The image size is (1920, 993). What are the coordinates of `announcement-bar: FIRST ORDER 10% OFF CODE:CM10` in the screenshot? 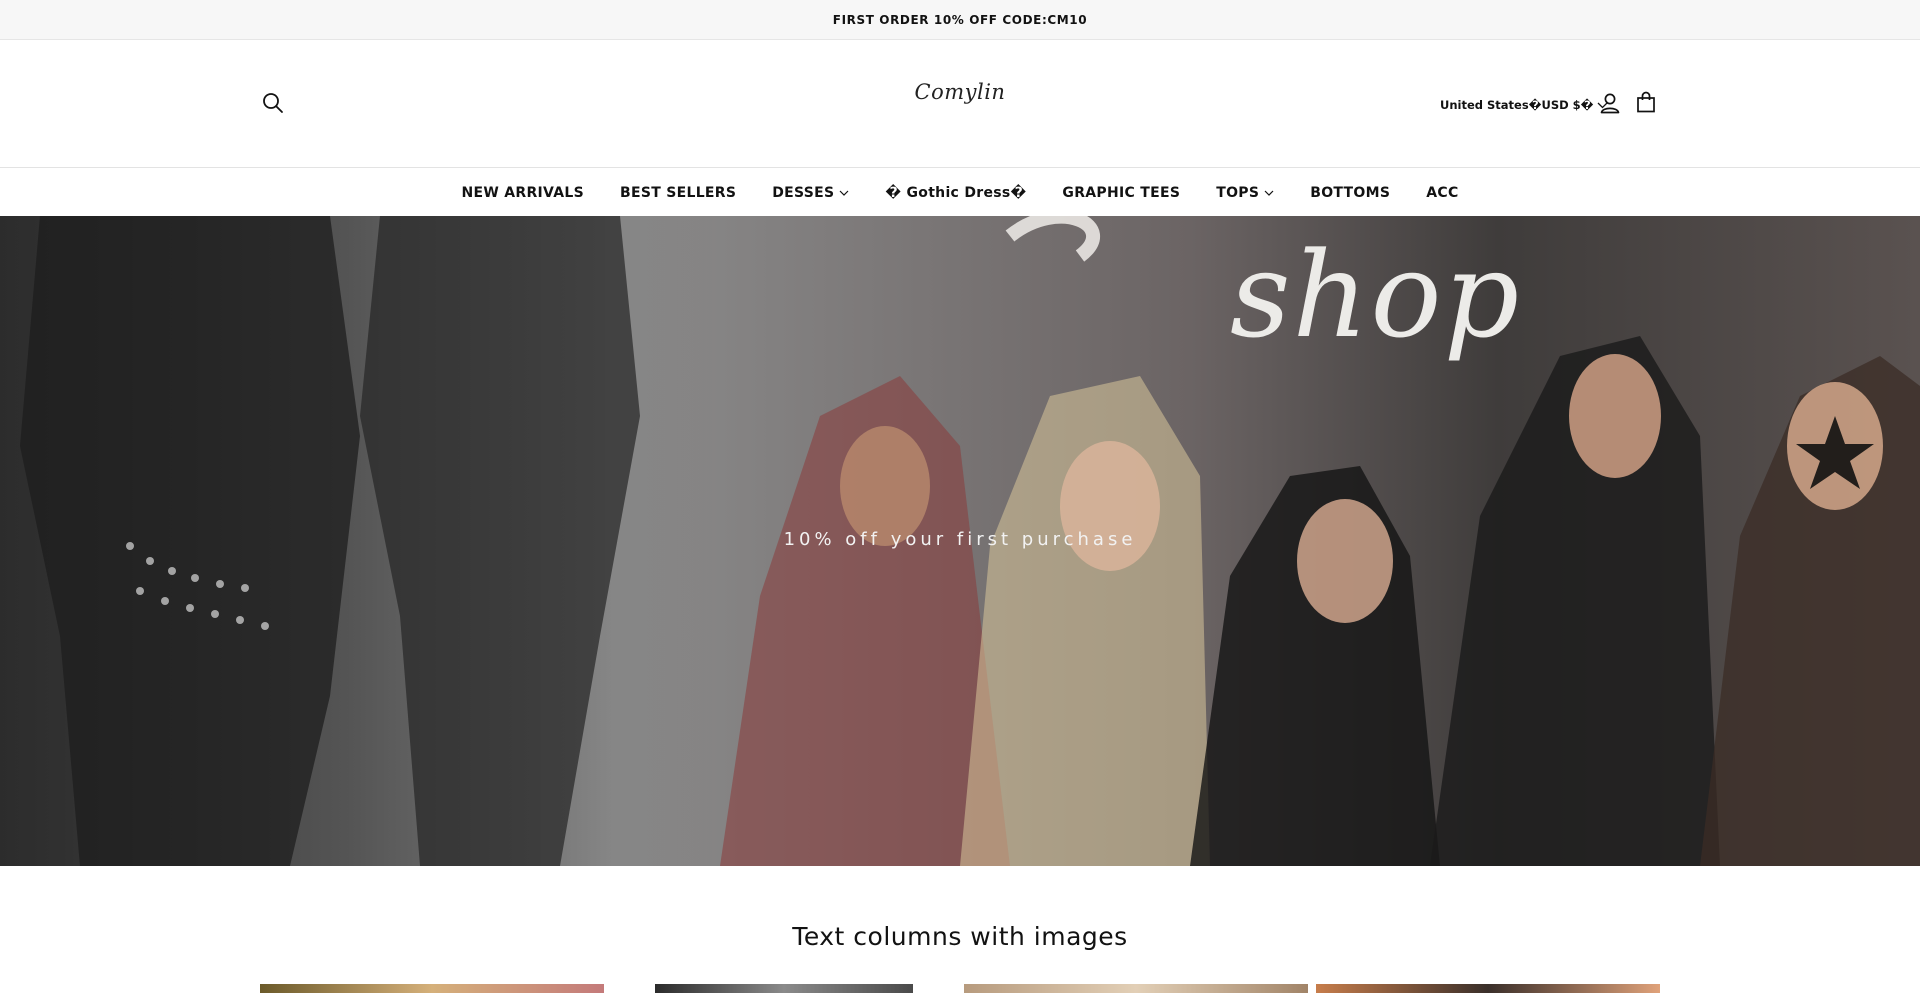 It's located at (960, 20).